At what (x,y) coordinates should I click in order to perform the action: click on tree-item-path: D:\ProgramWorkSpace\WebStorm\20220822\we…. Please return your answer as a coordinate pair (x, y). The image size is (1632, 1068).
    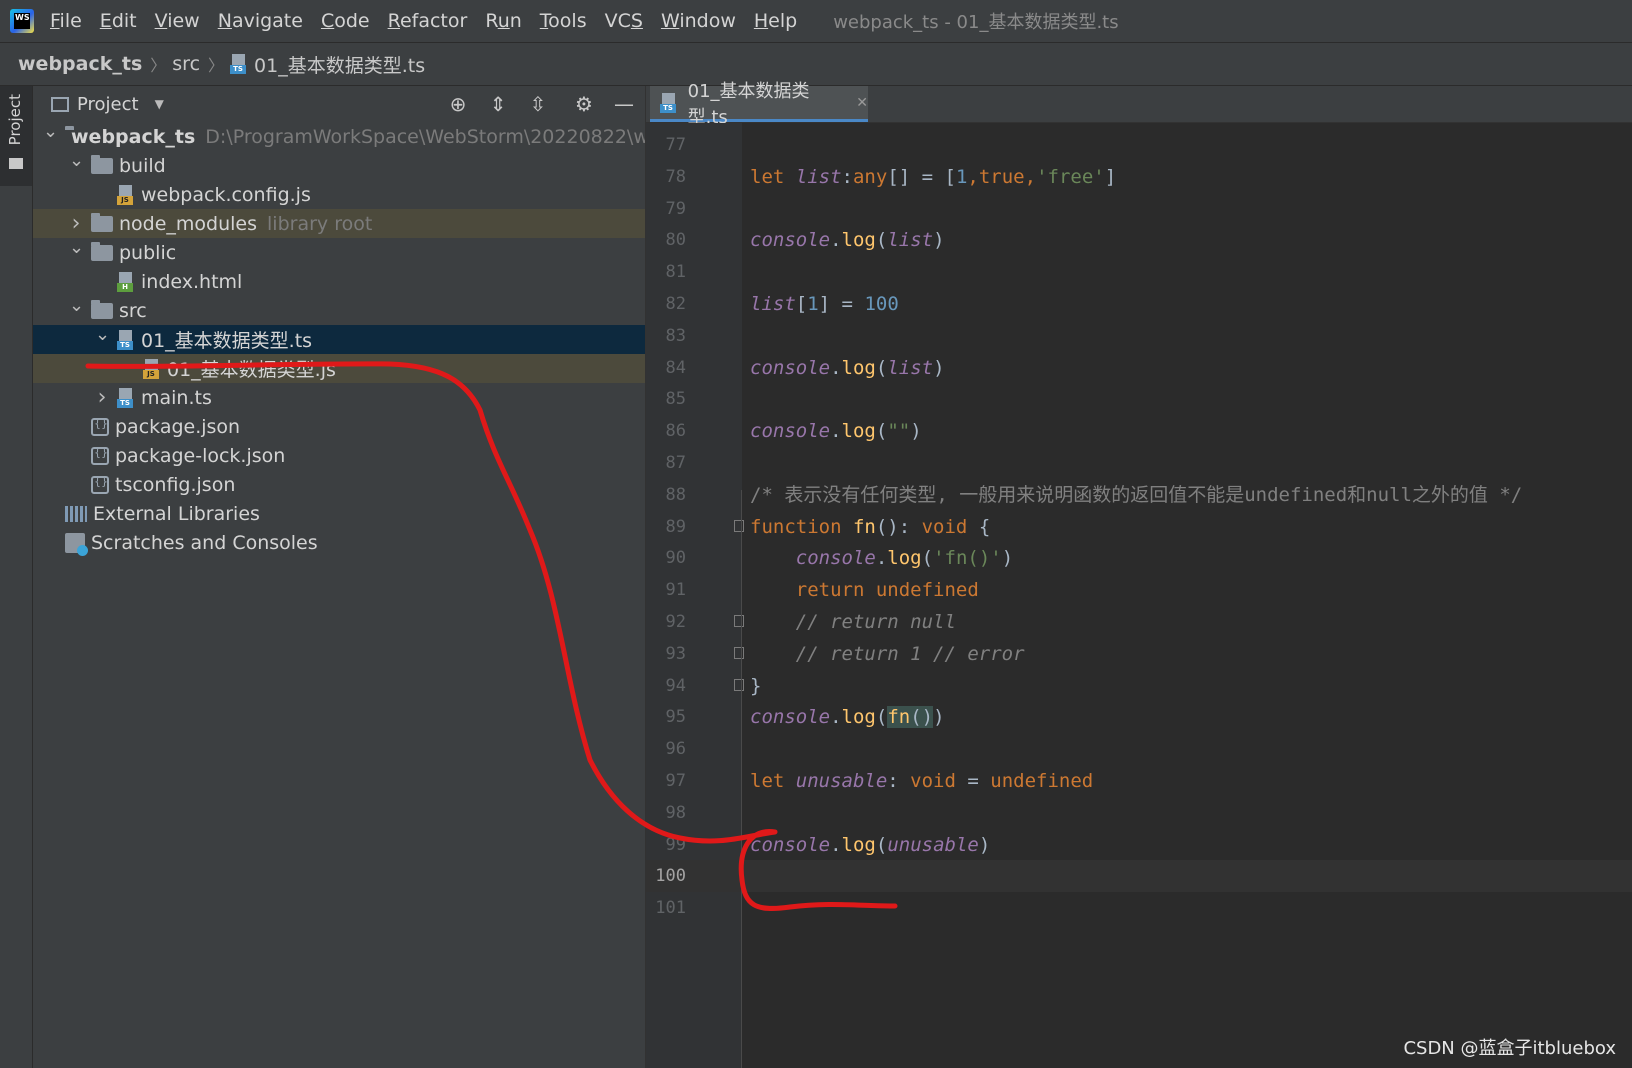
    Looking at the image, I should click on (425, 136).